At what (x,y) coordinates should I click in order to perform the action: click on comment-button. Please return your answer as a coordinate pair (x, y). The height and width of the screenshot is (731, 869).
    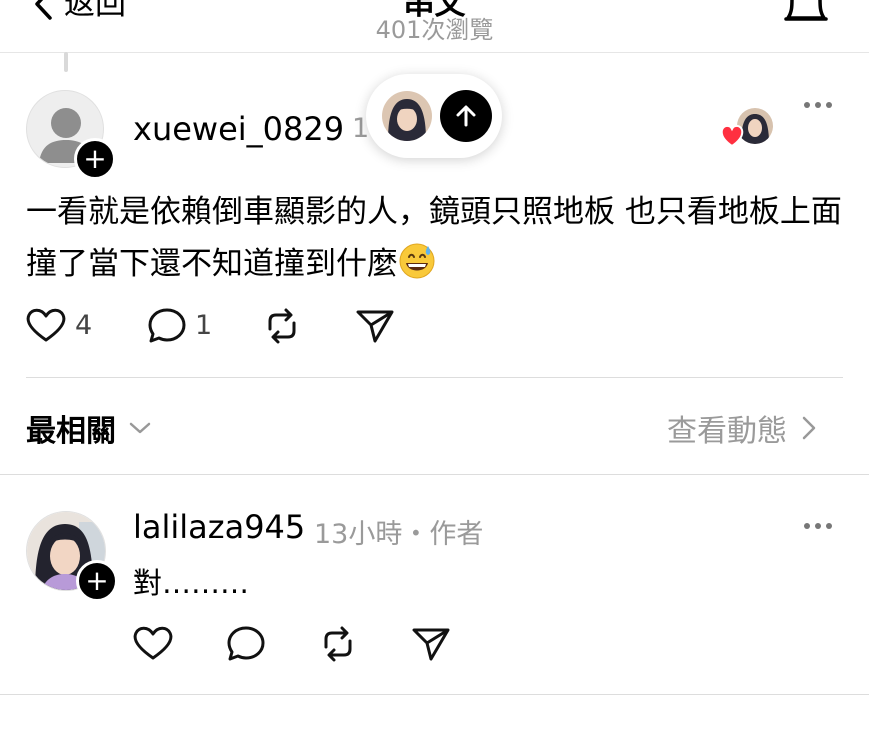
    Looking at the image, I should click on (167, 326).